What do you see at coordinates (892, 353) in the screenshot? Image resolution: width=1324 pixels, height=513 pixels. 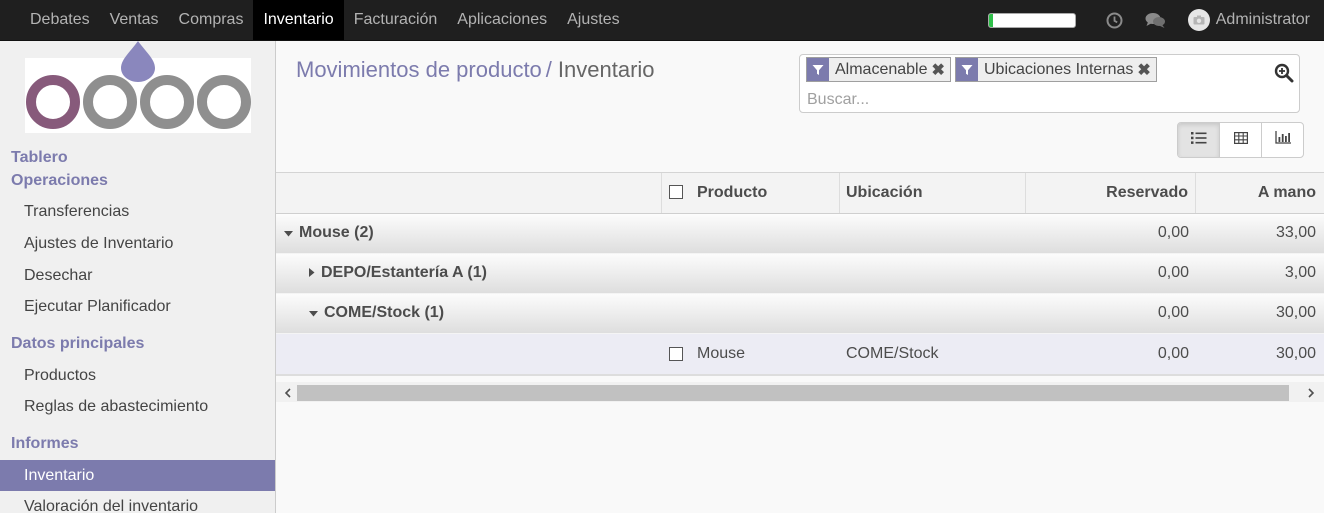 I see `row-ubicacion: COME/Stock` at bounding box center [892, 353].